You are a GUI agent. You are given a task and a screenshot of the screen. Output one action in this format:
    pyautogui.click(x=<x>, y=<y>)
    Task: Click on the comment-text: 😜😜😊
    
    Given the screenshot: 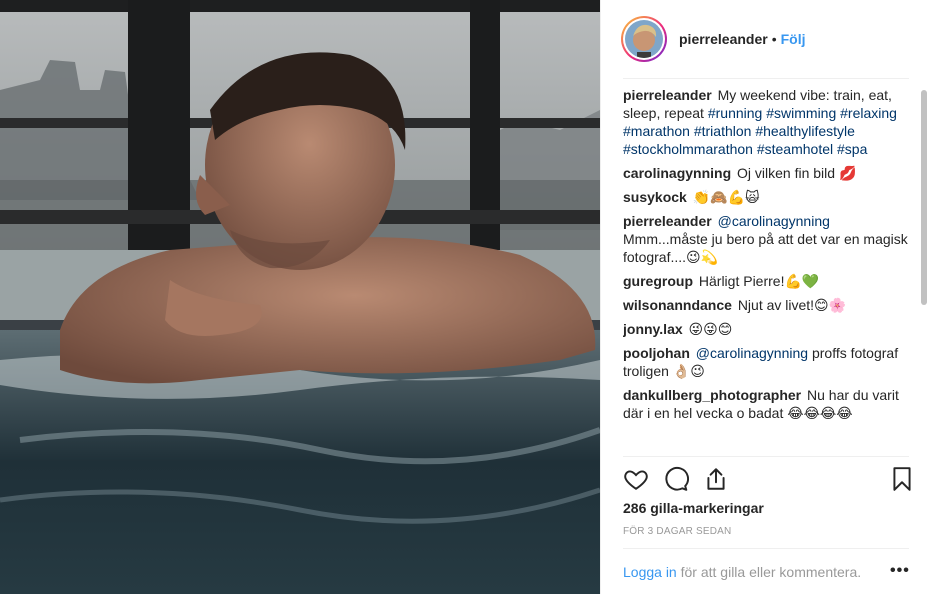 What is the action you would take?
    pyautogui.click(x=710, y=329)
    